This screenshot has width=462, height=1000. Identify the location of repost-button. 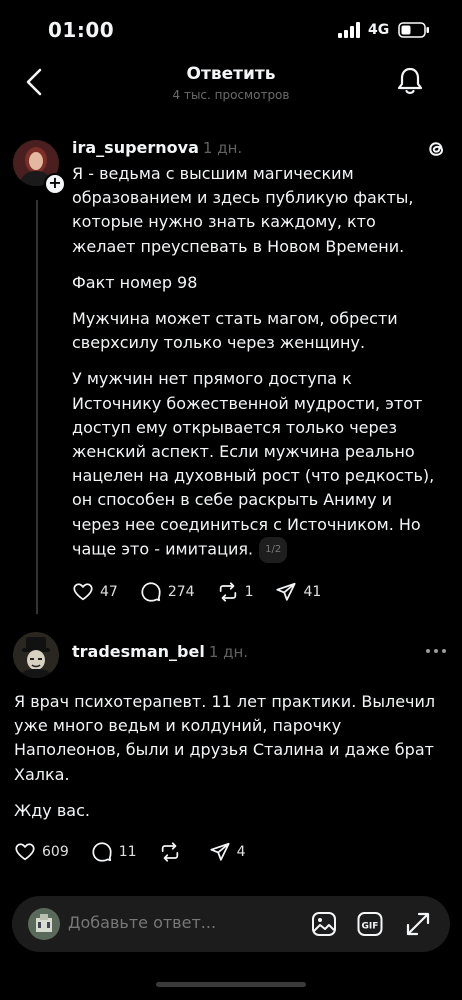
(173, 852).